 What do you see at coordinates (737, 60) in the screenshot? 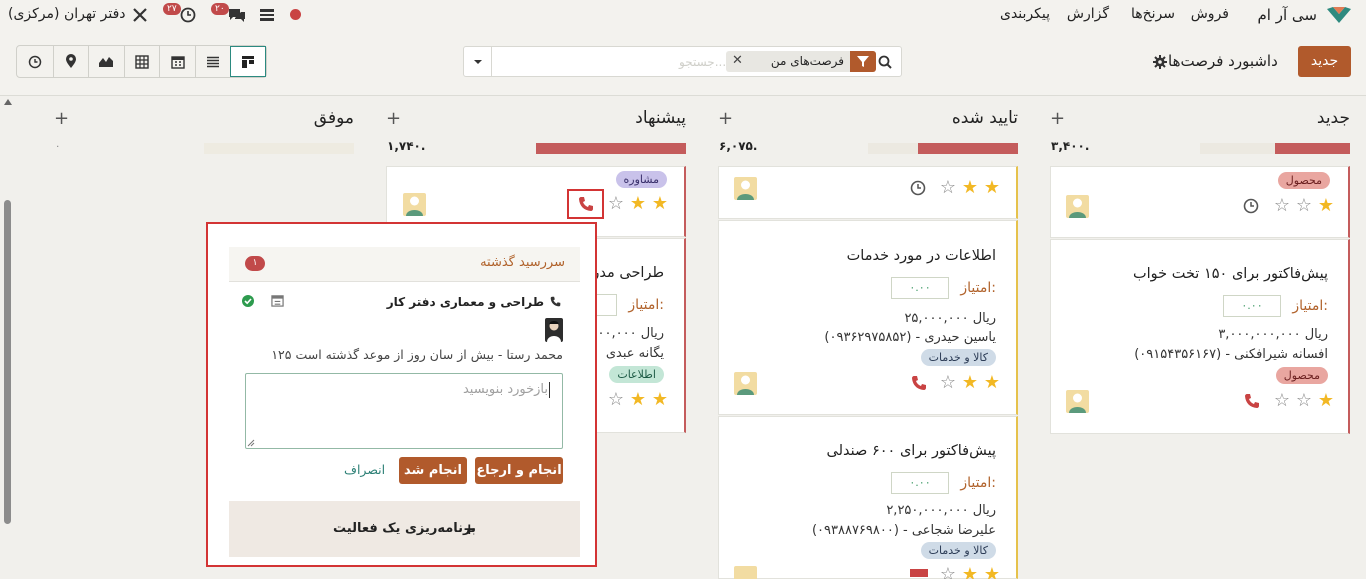
I see `close-icon: ✕` at bounding box center [737, 60].